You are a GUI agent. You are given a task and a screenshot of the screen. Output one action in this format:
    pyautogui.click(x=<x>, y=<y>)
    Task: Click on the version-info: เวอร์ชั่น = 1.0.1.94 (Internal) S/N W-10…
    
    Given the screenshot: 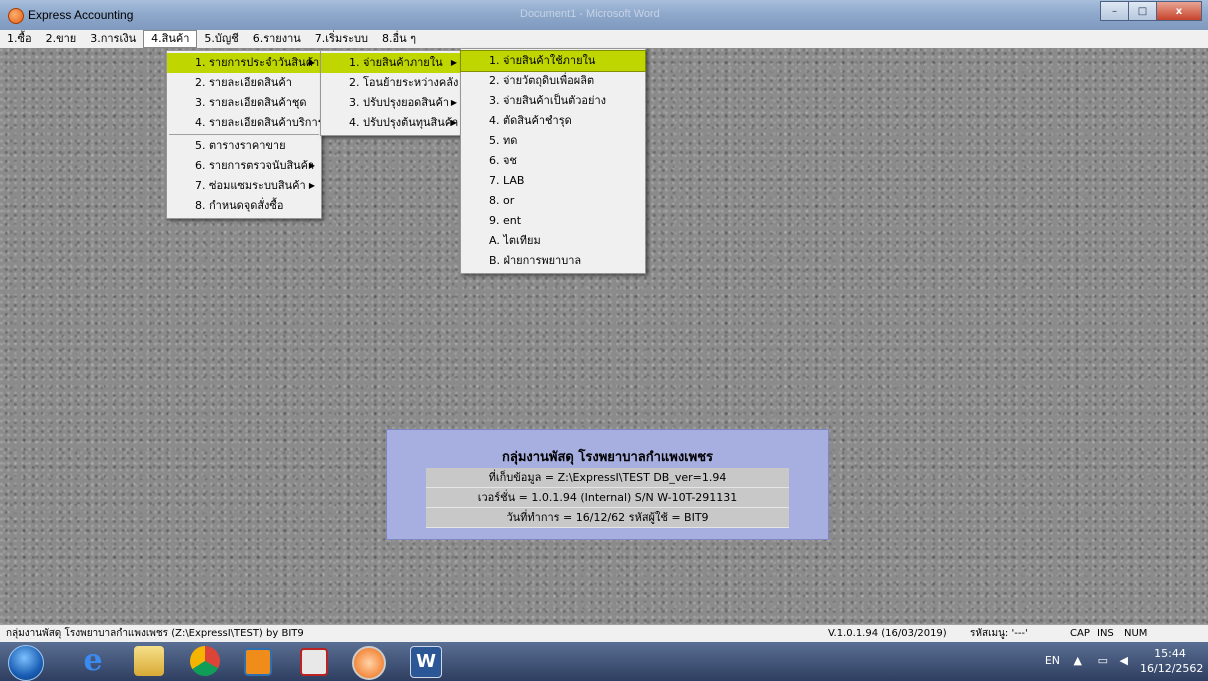 What is the action you would take?
    pyautogui.click(x=607, y=498)
    